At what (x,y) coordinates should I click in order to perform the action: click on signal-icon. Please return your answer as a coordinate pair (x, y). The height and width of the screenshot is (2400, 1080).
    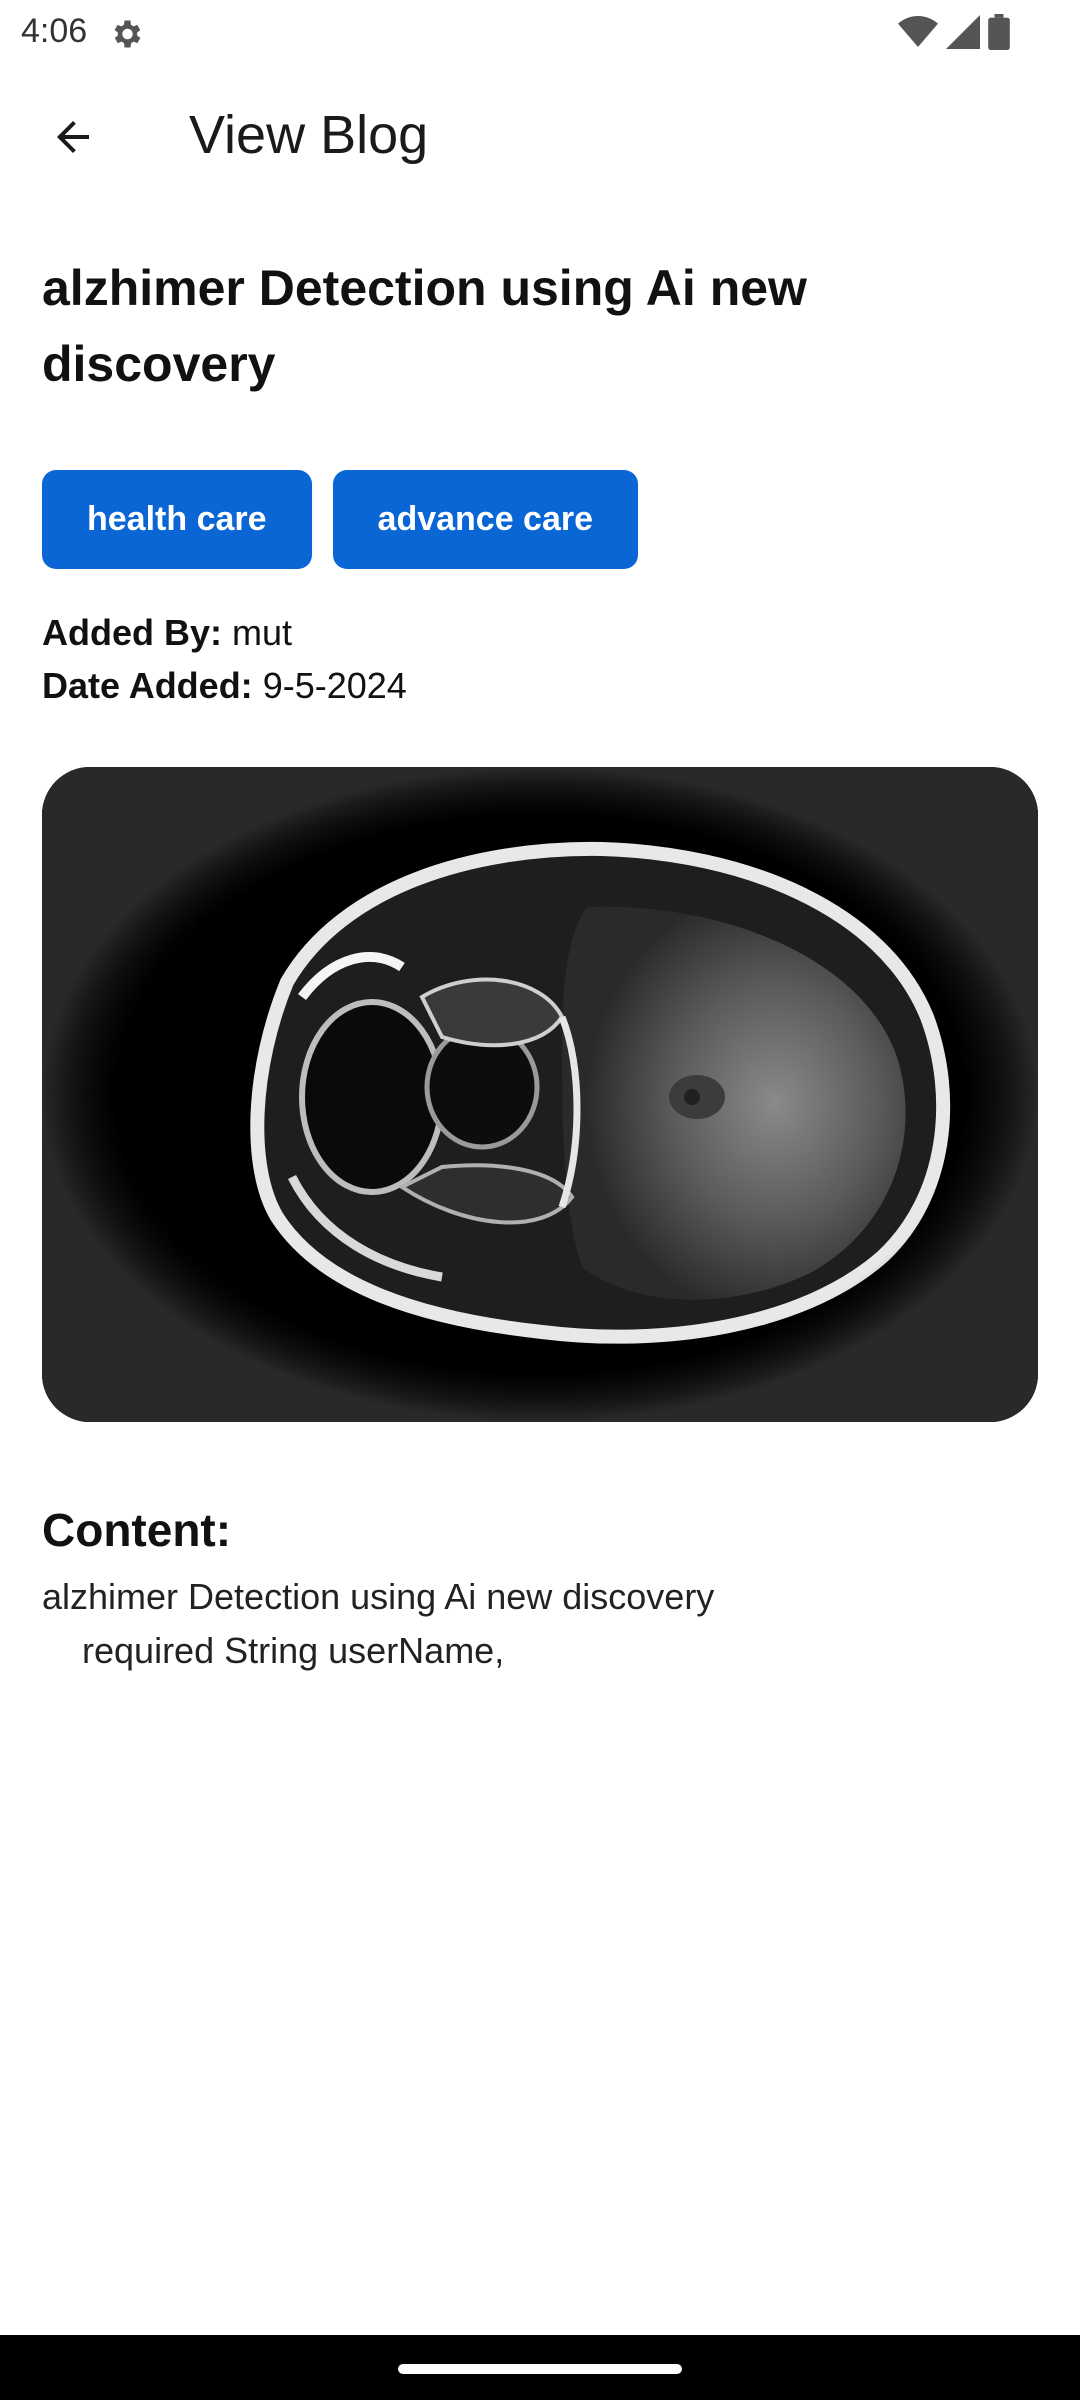
    Looking at the image, I should click on (963, 34).